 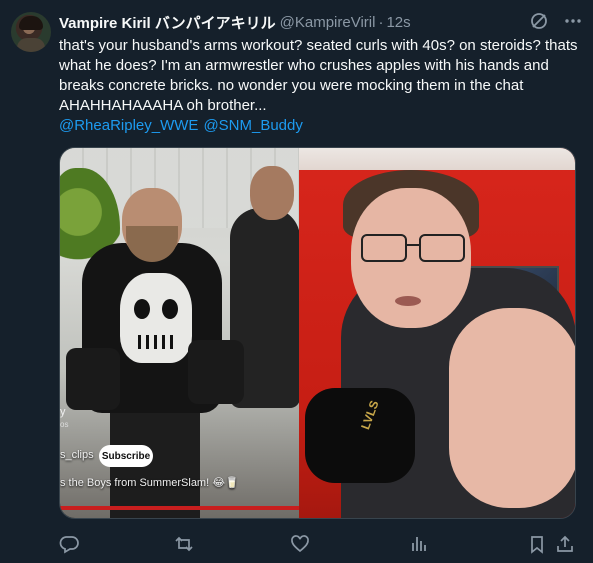 What do you see at coordinates (419, 544) in the screenshot?
I see `views-icon` at bounding box center [419, 544].